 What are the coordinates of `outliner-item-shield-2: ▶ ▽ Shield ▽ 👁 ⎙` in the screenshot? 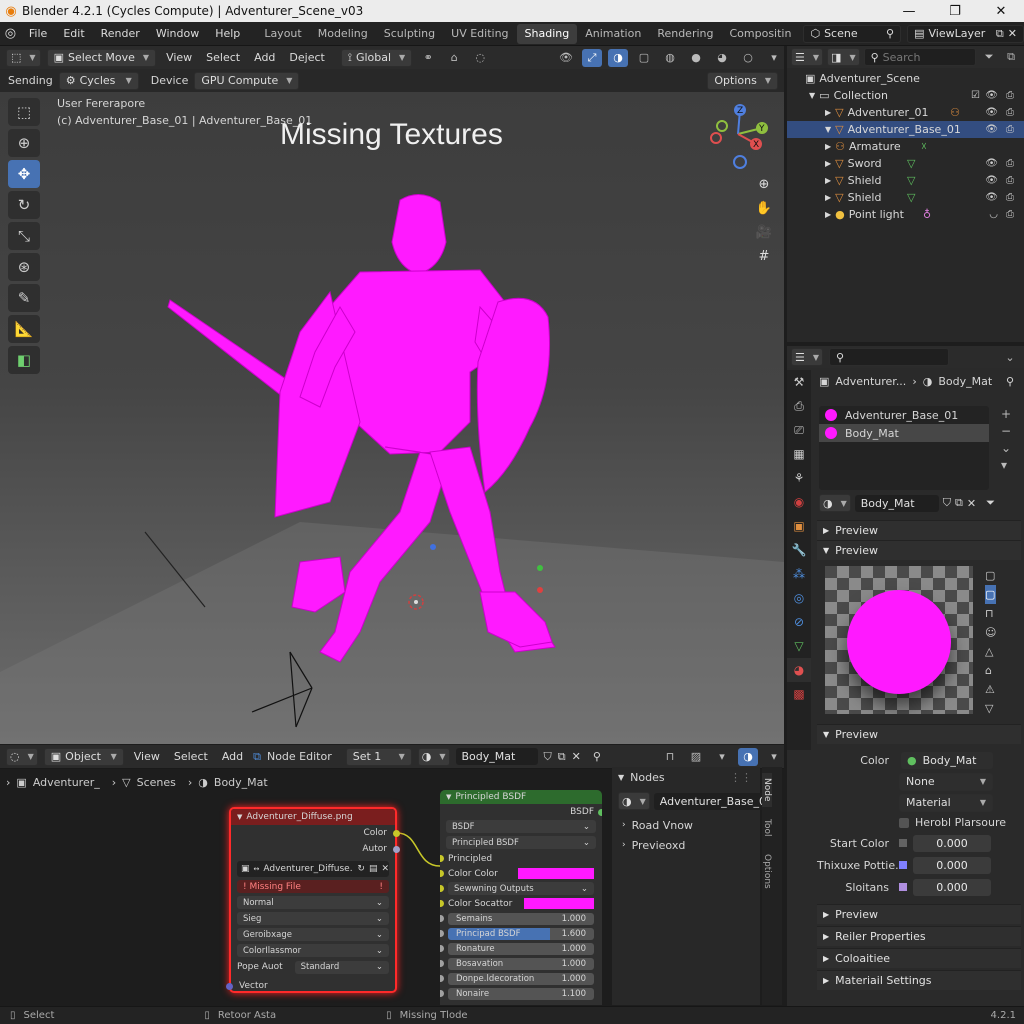 It's located at (905, 197).